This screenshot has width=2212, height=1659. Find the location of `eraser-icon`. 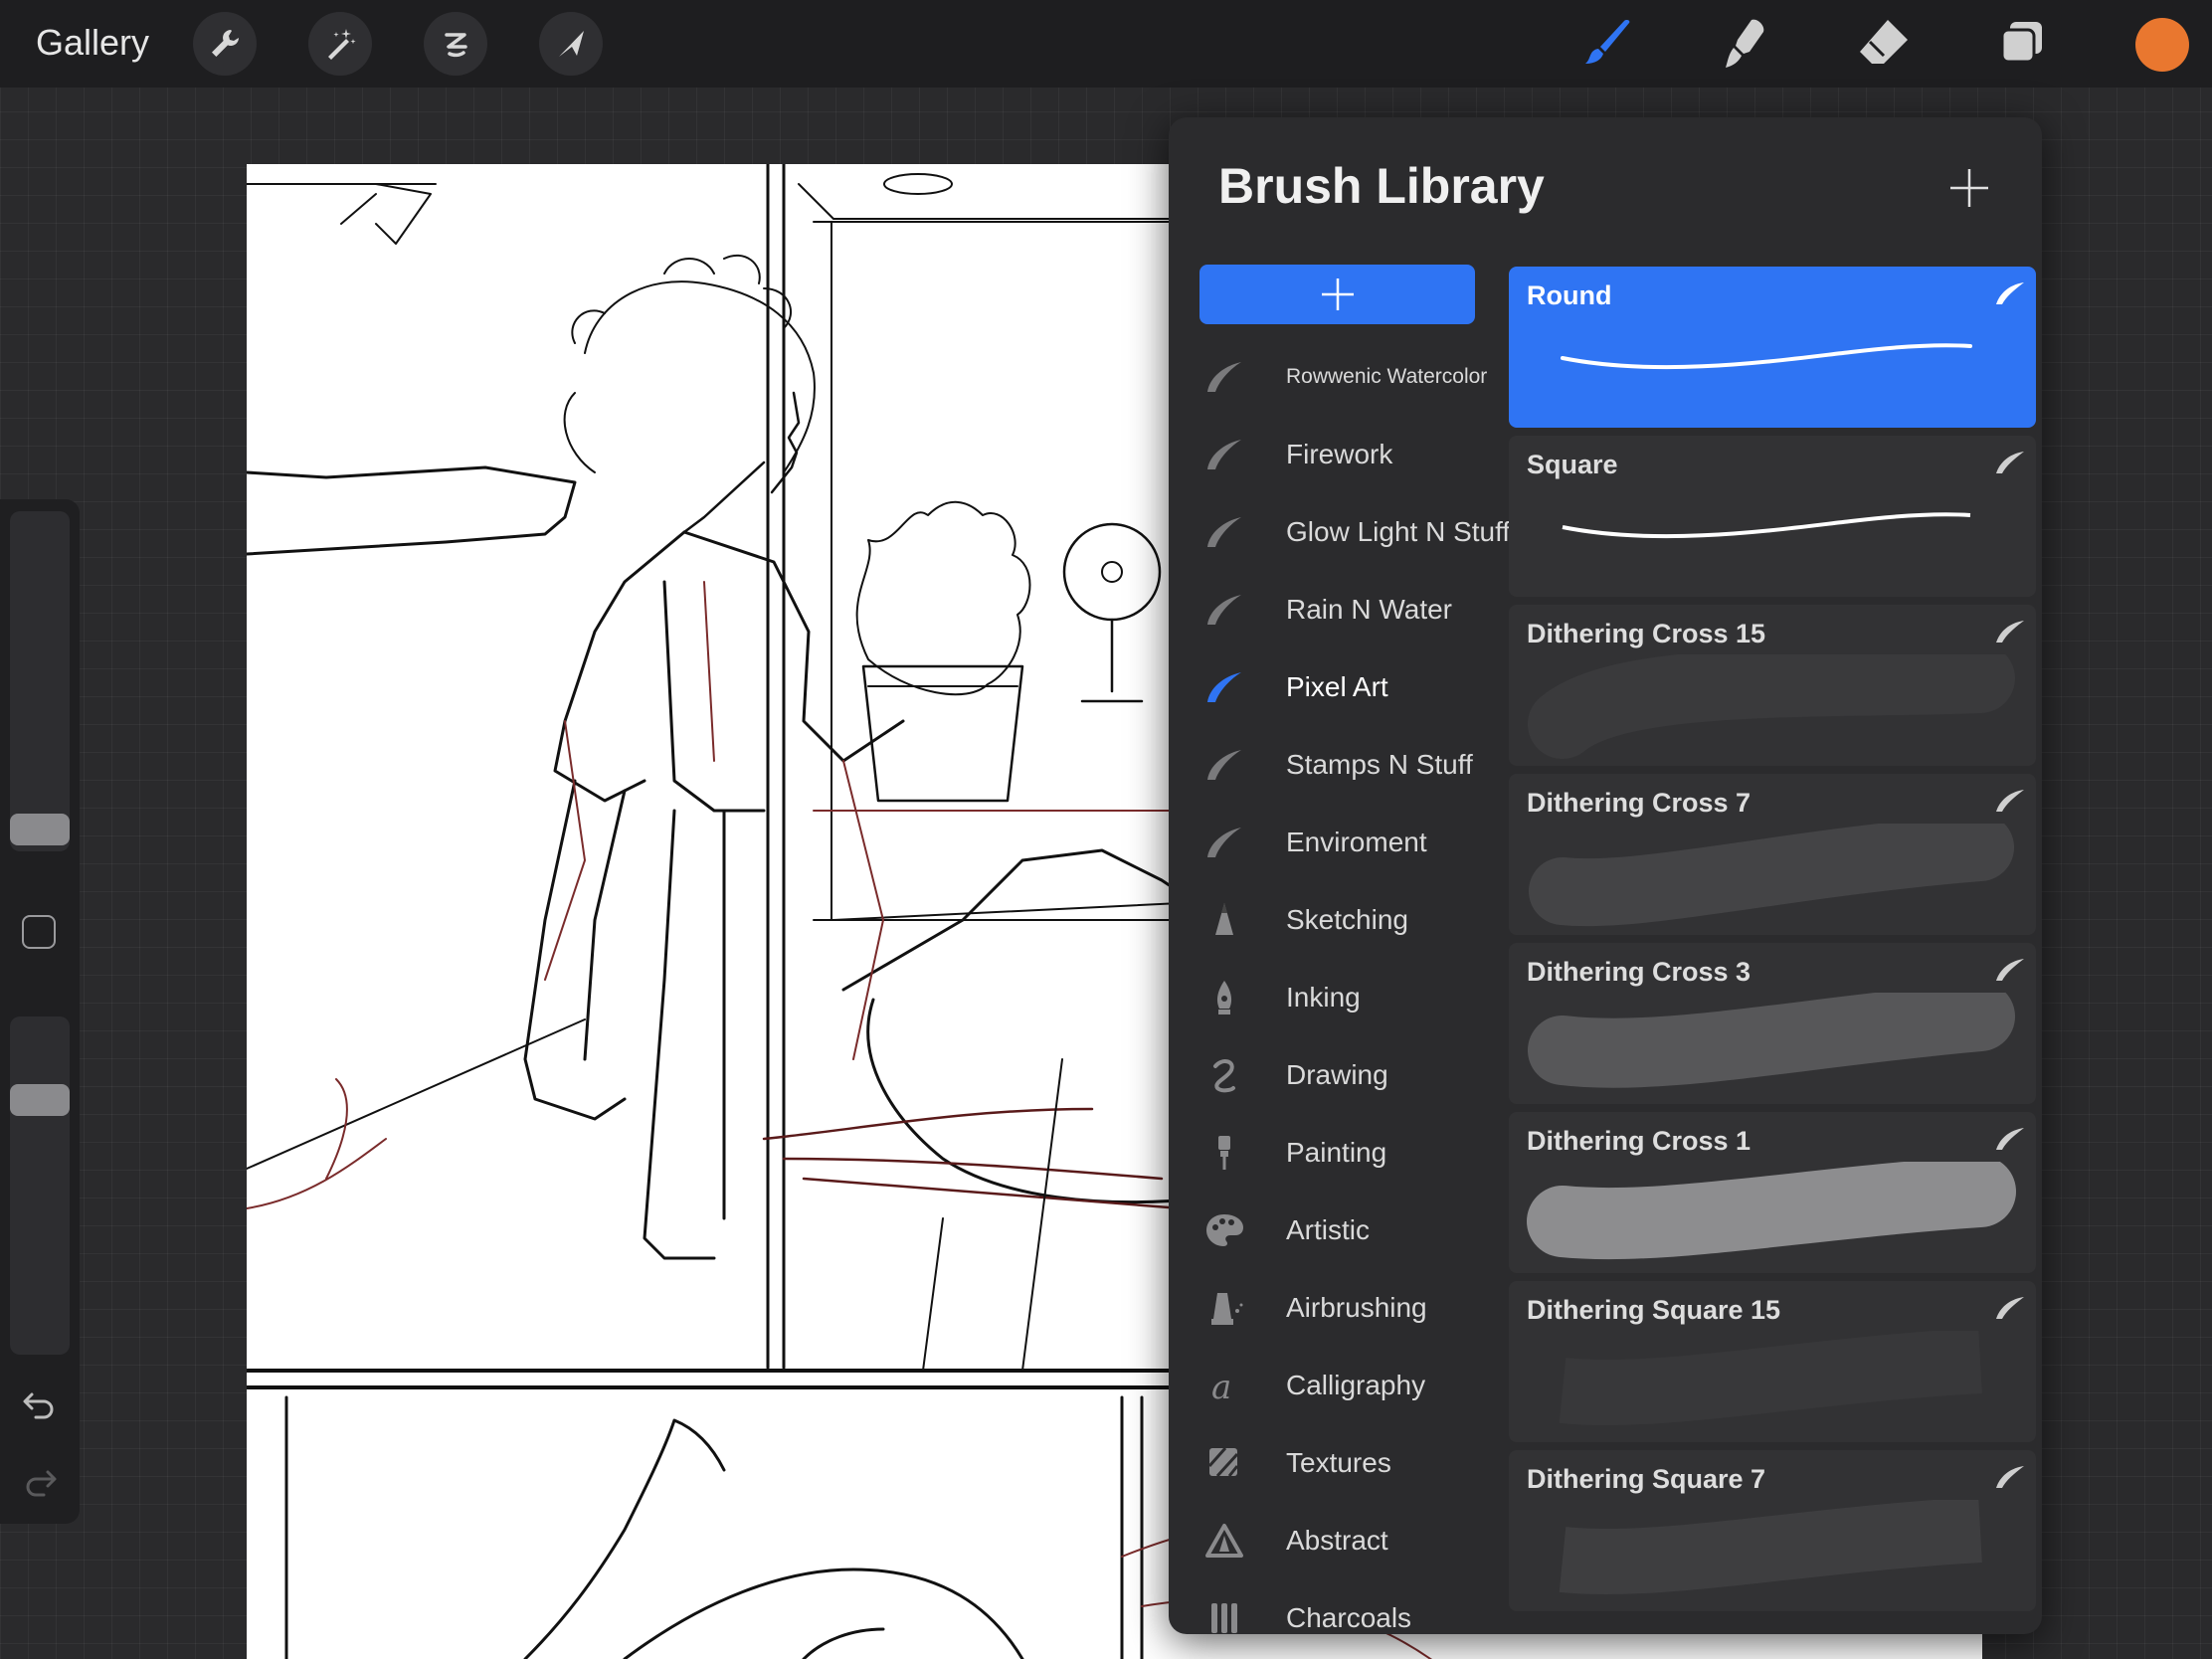

eraser-icon is located at coordinates (1884, 44).